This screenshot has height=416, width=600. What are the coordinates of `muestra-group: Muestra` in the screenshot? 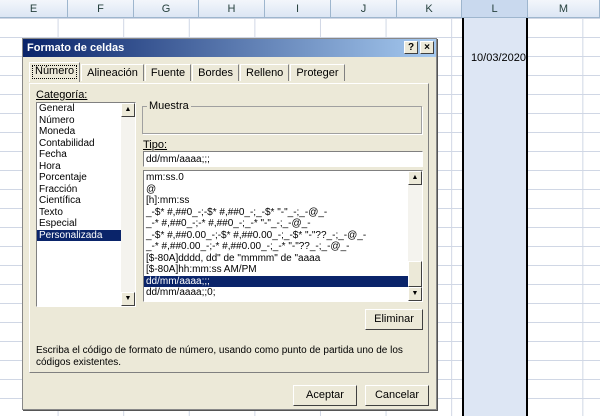 It's located at (282, 117).